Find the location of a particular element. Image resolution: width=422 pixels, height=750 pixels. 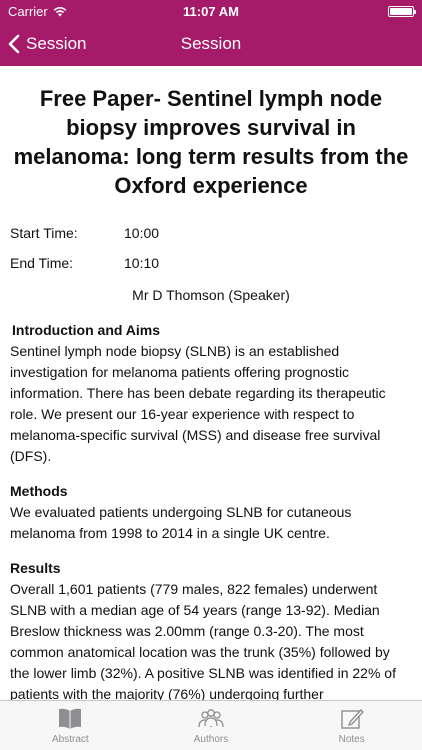

back-label: Session is located at coordinates (56, 43).